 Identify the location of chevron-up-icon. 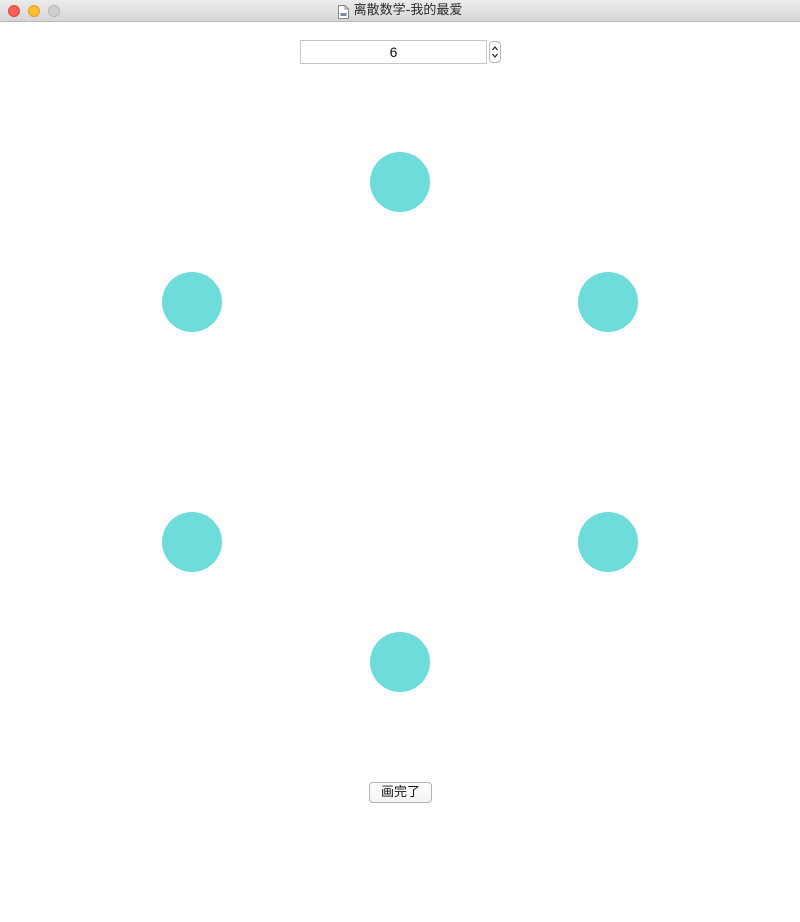
(495, 48).